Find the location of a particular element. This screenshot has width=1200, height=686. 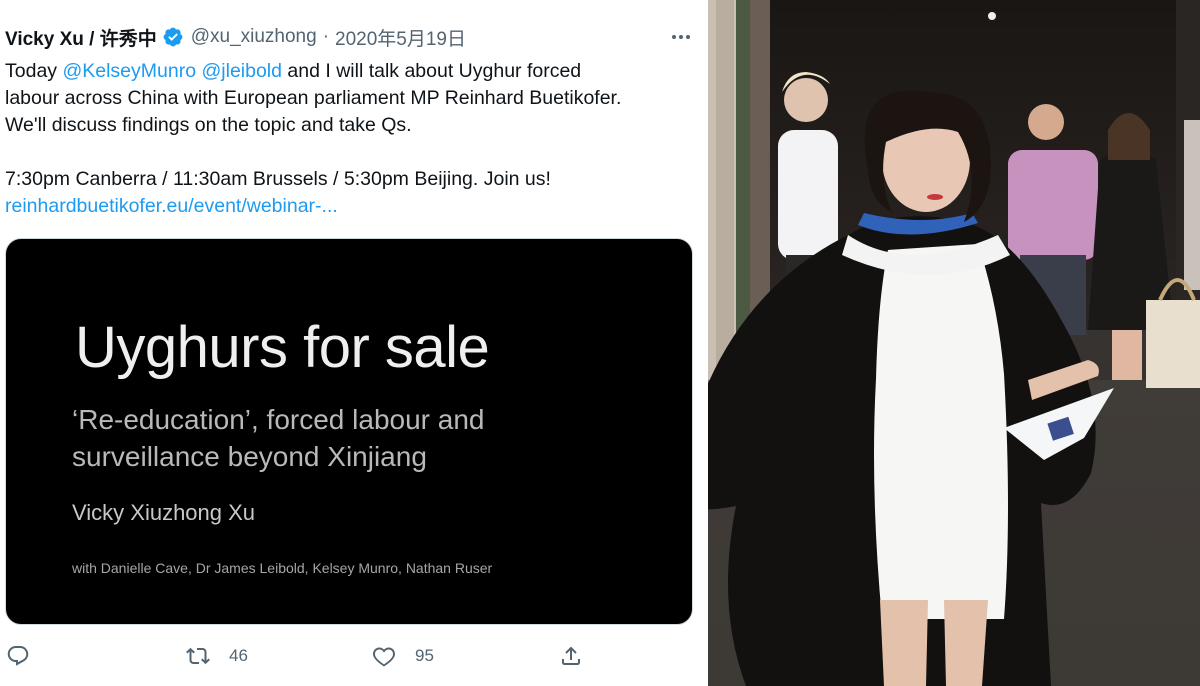

retweet-icon is located at coordinates (198, 656).